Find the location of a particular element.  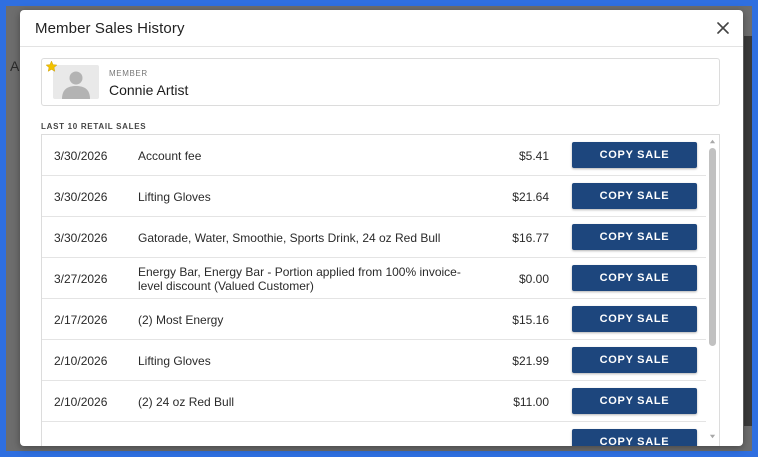

sale-description: (2) 24 oz Red Bull is located at coordinates (186, 401).